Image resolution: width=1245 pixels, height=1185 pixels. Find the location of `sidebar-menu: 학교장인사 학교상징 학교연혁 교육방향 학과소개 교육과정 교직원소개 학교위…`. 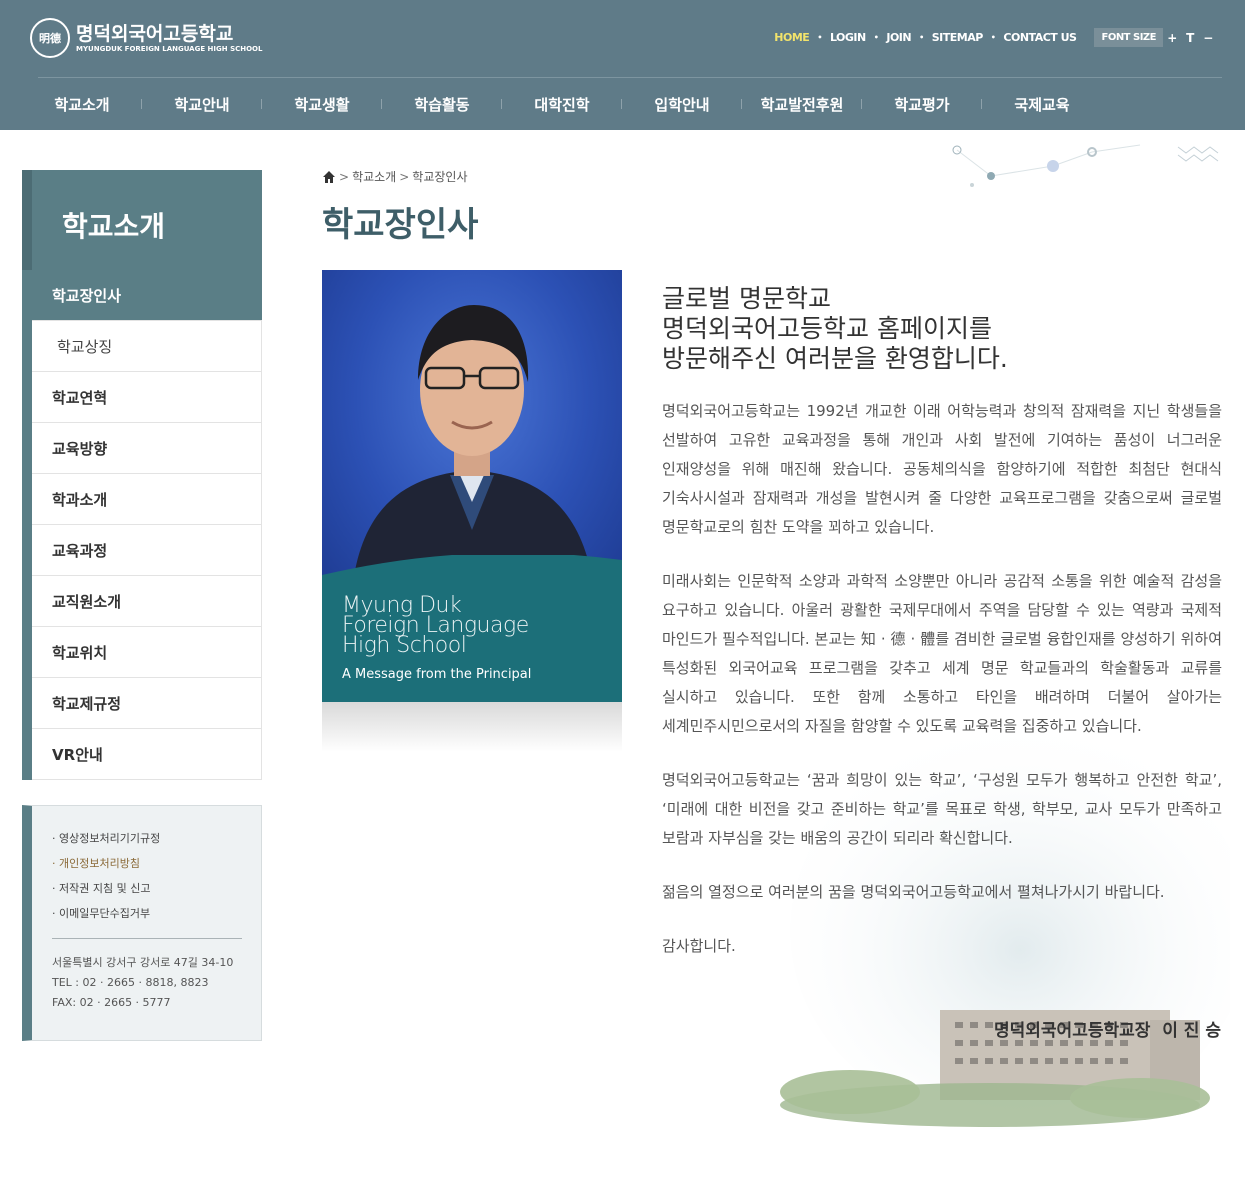

sidebar-menu: 학교장인사 학교상징 학교연혁 교육방향 학과소개 교육과정 교직원소개 학교위… is located at coordinates (142, 525).